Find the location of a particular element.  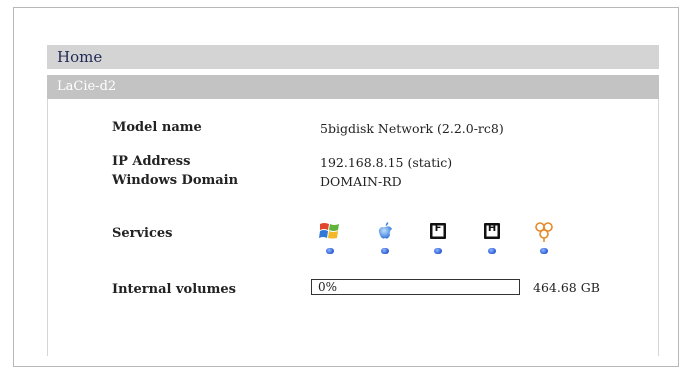

volume-usage-text: 0% is located at coordinates (328, 287).